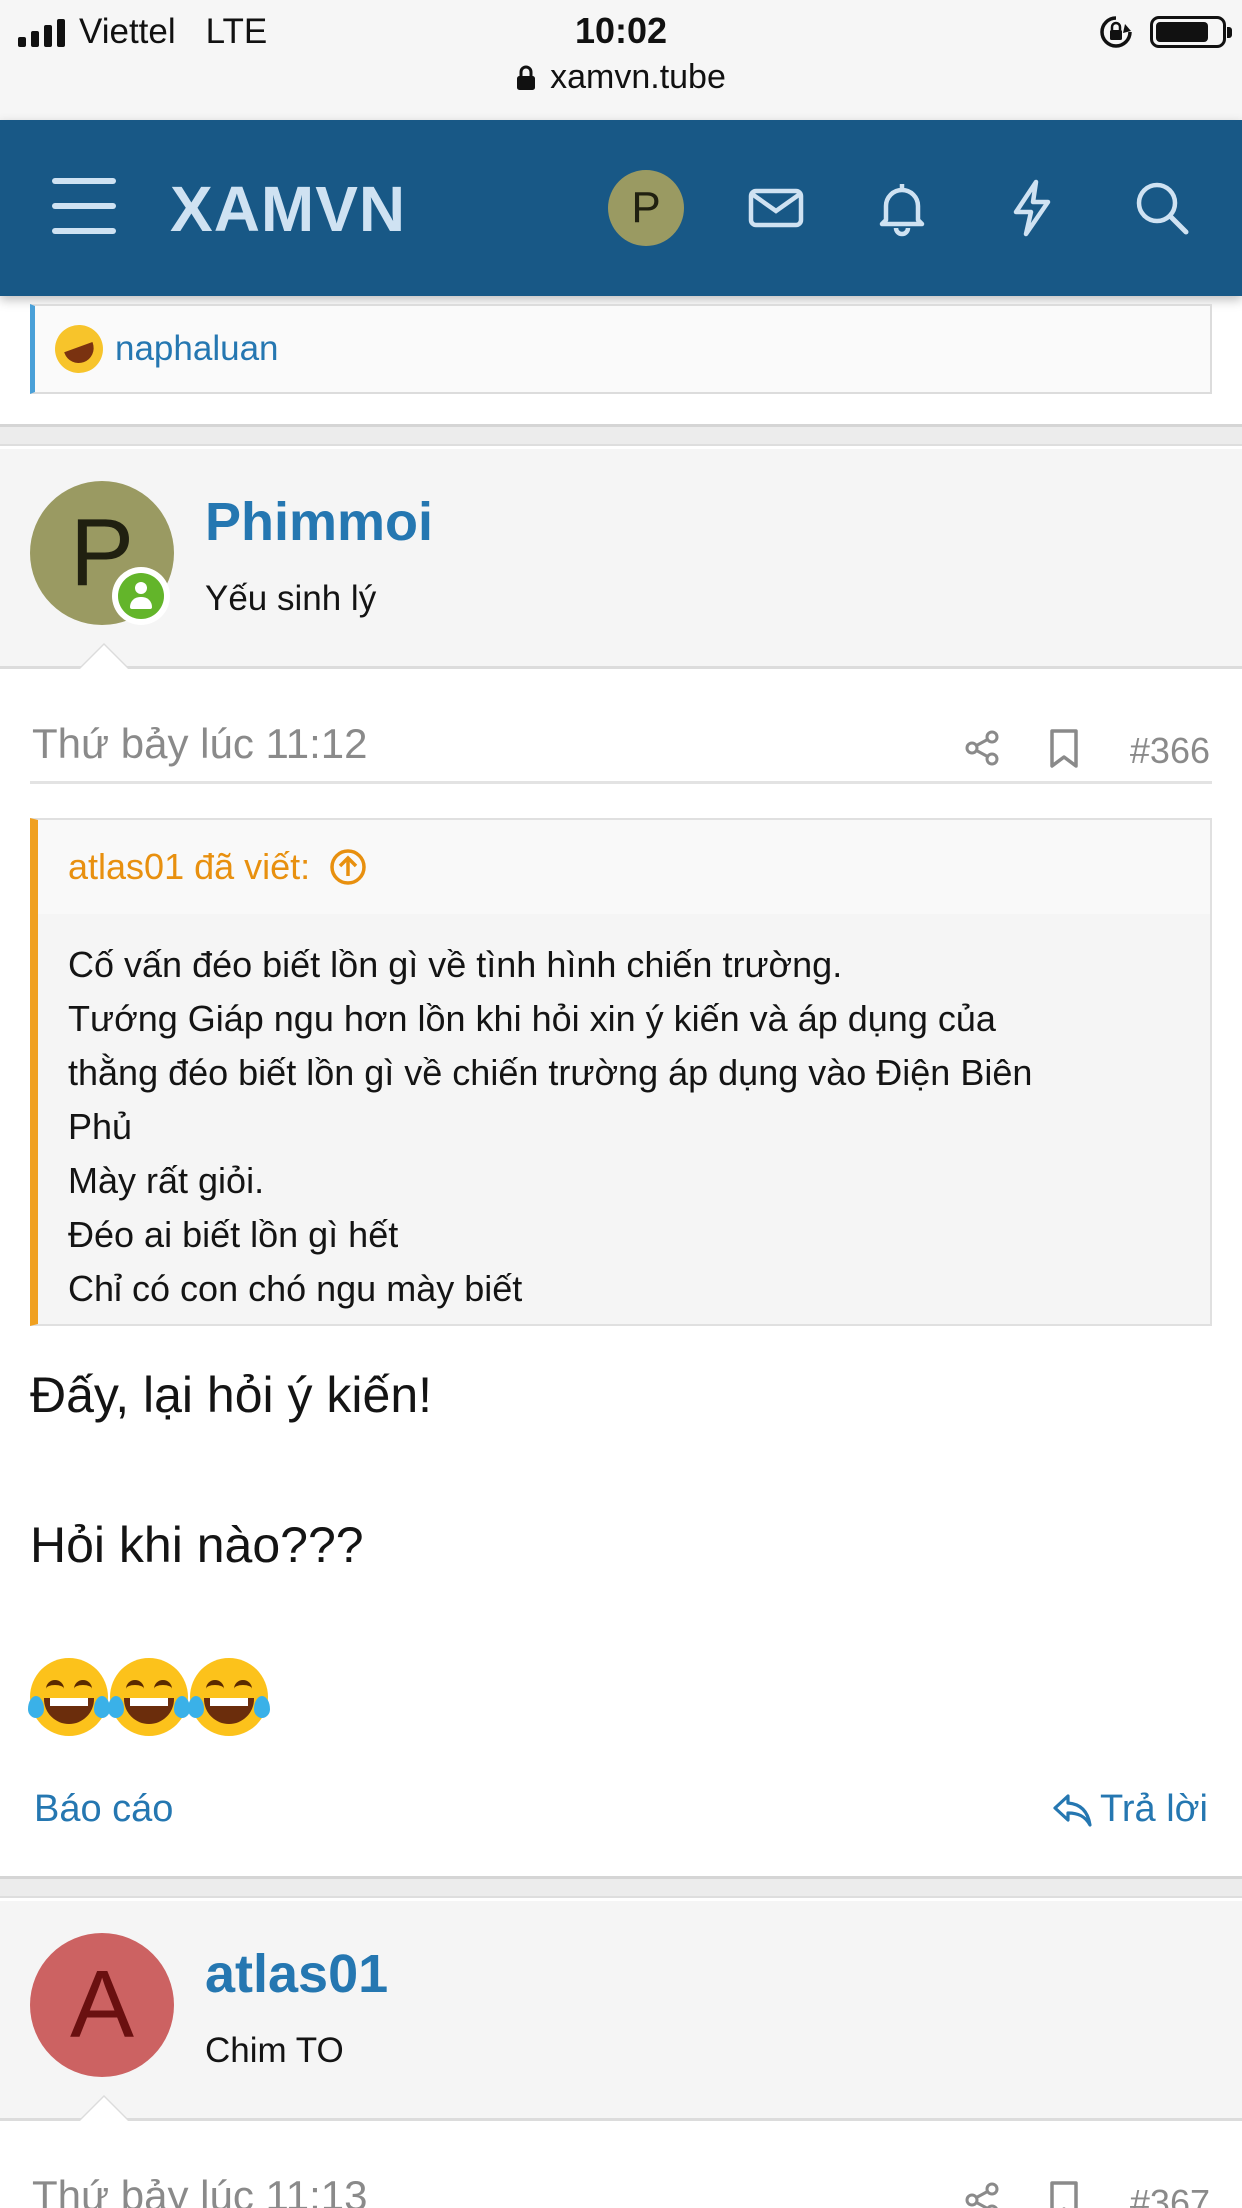 The height and width of the screenshot is (2208, 1242). What do you see at coordinates (1072, 1810) in the screenshot?
I see `reply-icon` at bounding box center [1072, 1810].